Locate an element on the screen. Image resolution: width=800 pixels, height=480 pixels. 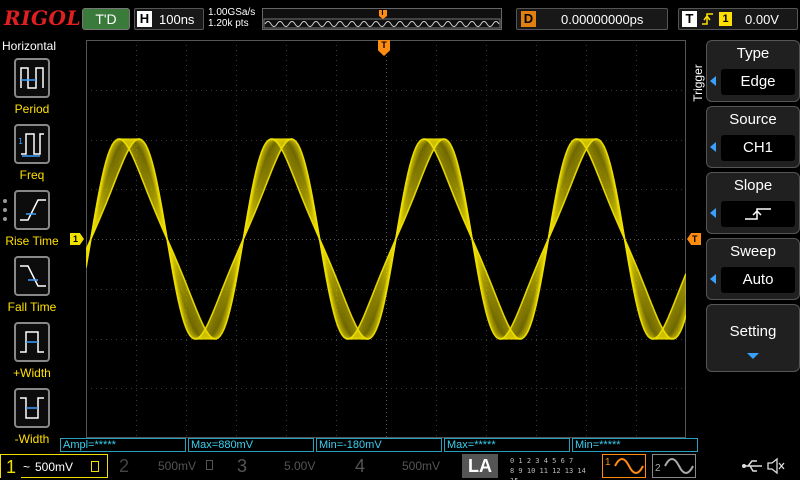
measurement-item: Min=-180mV is located at coordinates (379, 445).